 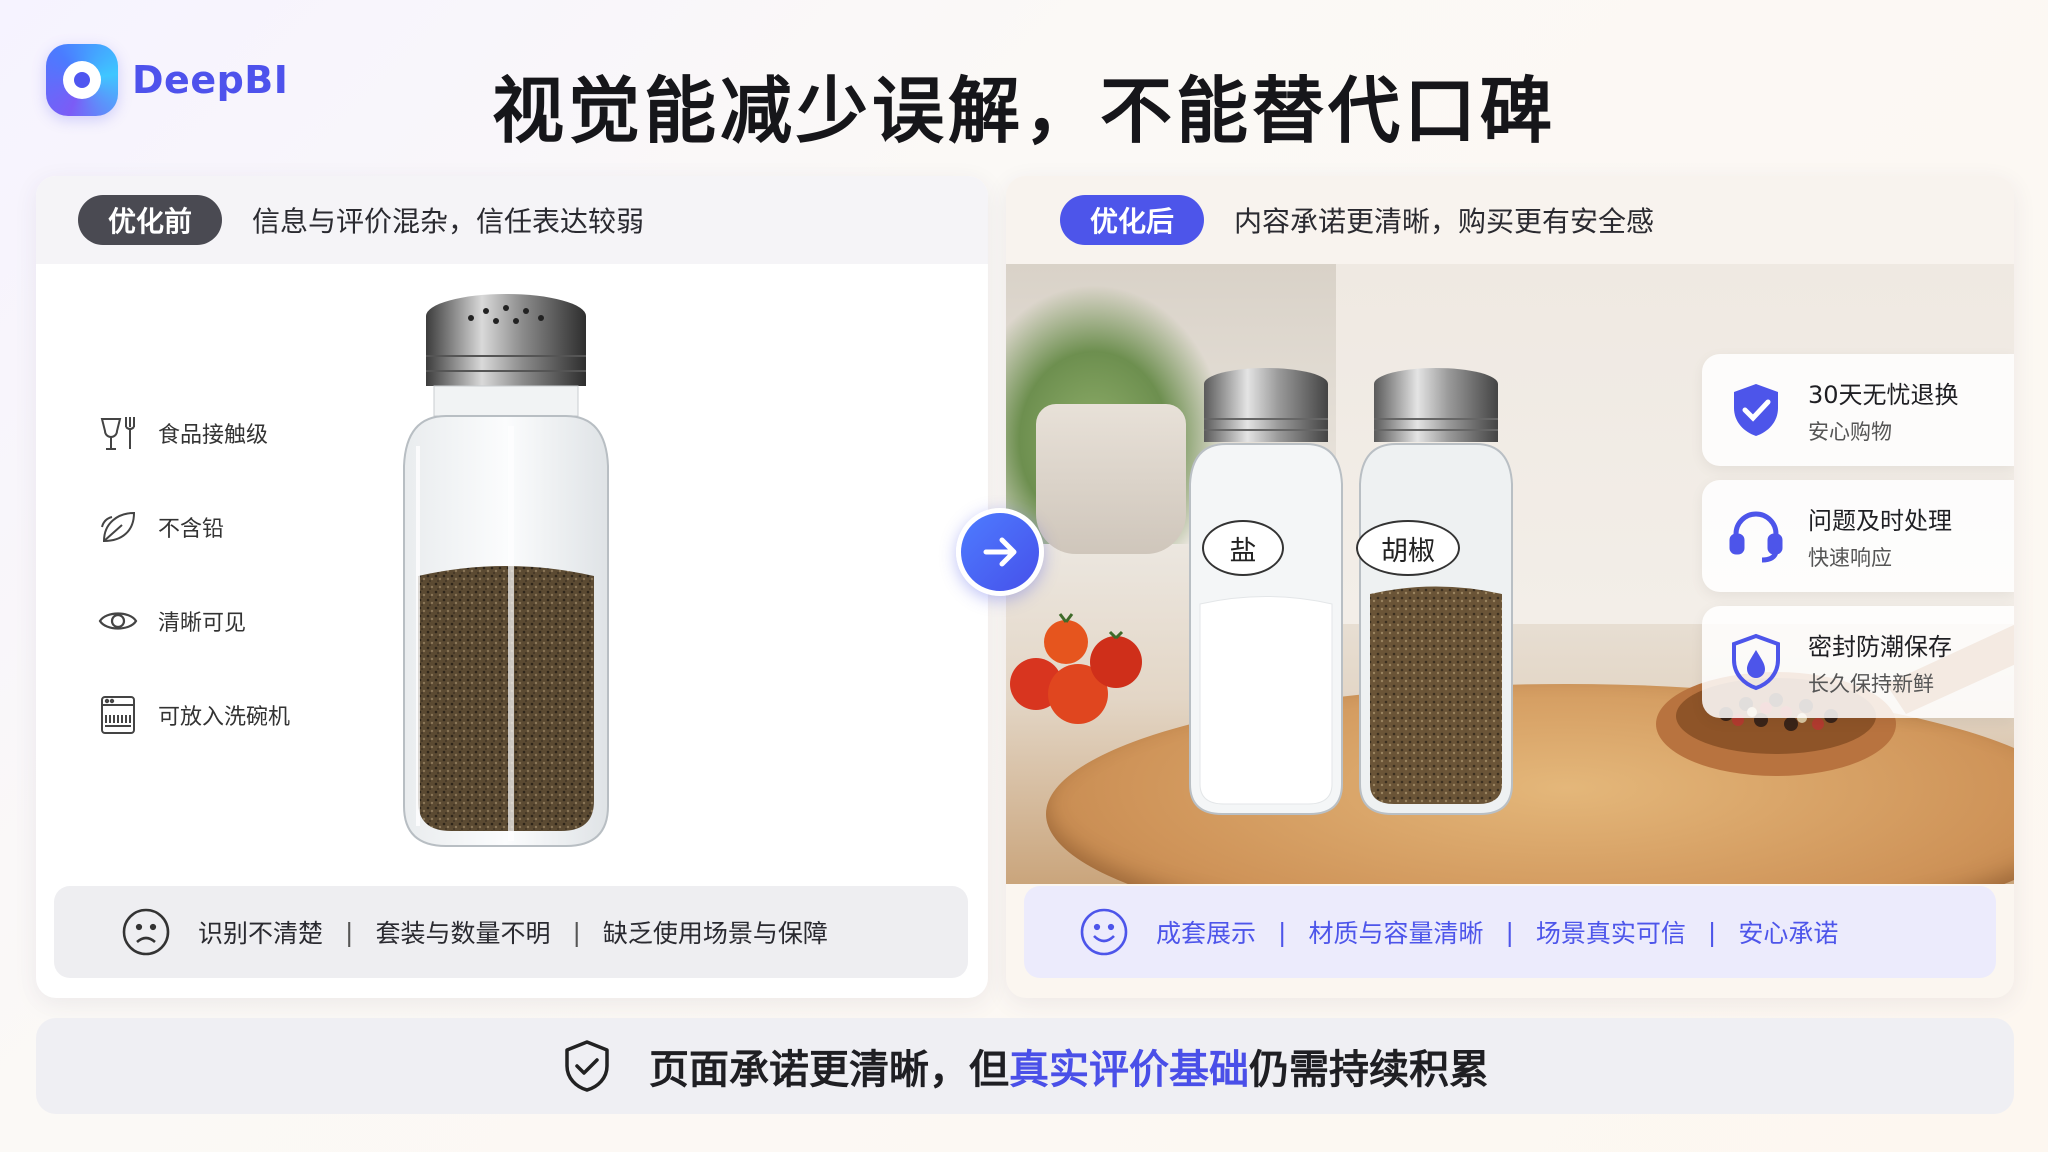 I want to click on guarantee-badges: 30天无忧退换 安心购物 问题及时处理 快速响应 密封防潮保存 长久保持新鲜, so click(x=1858, y=543).